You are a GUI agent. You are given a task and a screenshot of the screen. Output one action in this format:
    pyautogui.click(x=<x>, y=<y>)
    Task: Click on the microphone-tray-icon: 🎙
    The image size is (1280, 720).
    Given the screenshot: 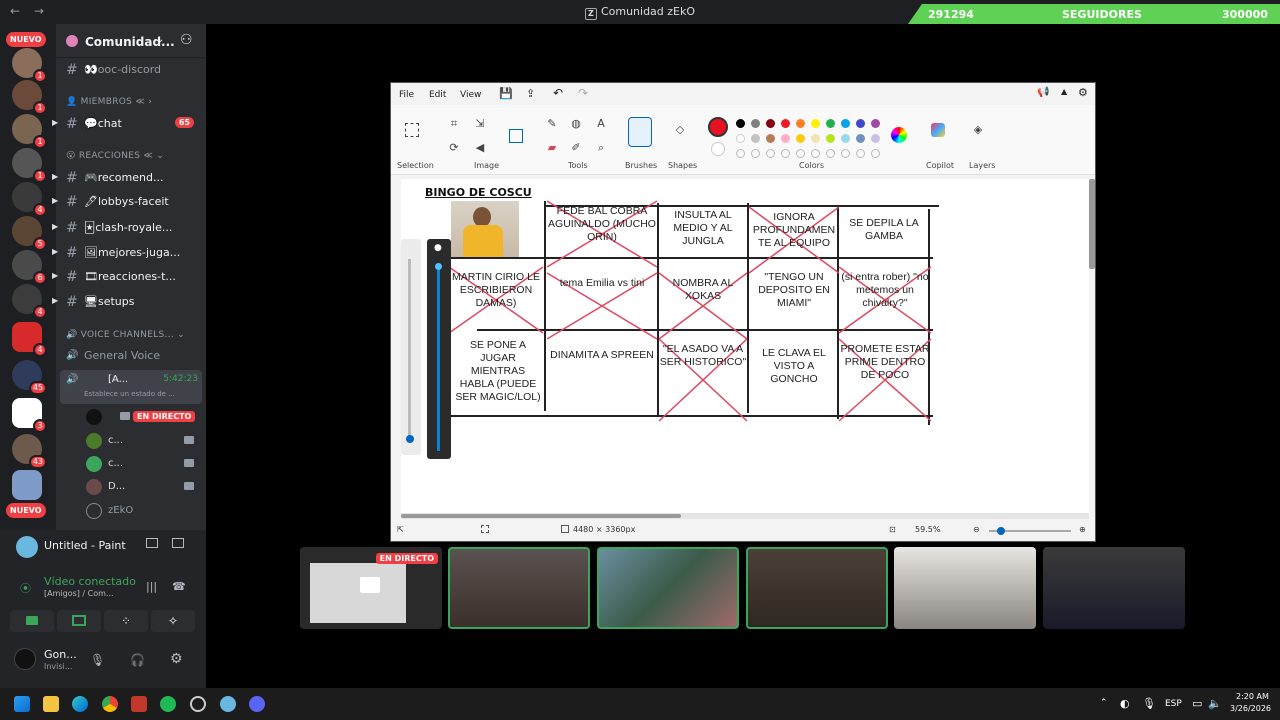 What is the action you would take?
    pyautogui.click(x=1149, y=703)
    